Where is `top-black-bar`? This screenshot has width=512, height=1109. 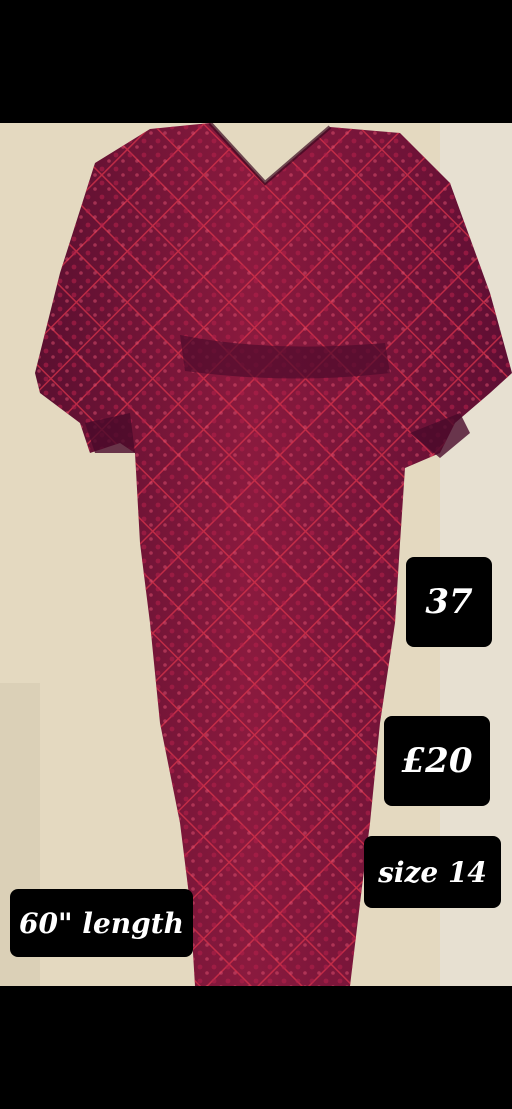 top-black-bar is located at coordinates (256, 61).